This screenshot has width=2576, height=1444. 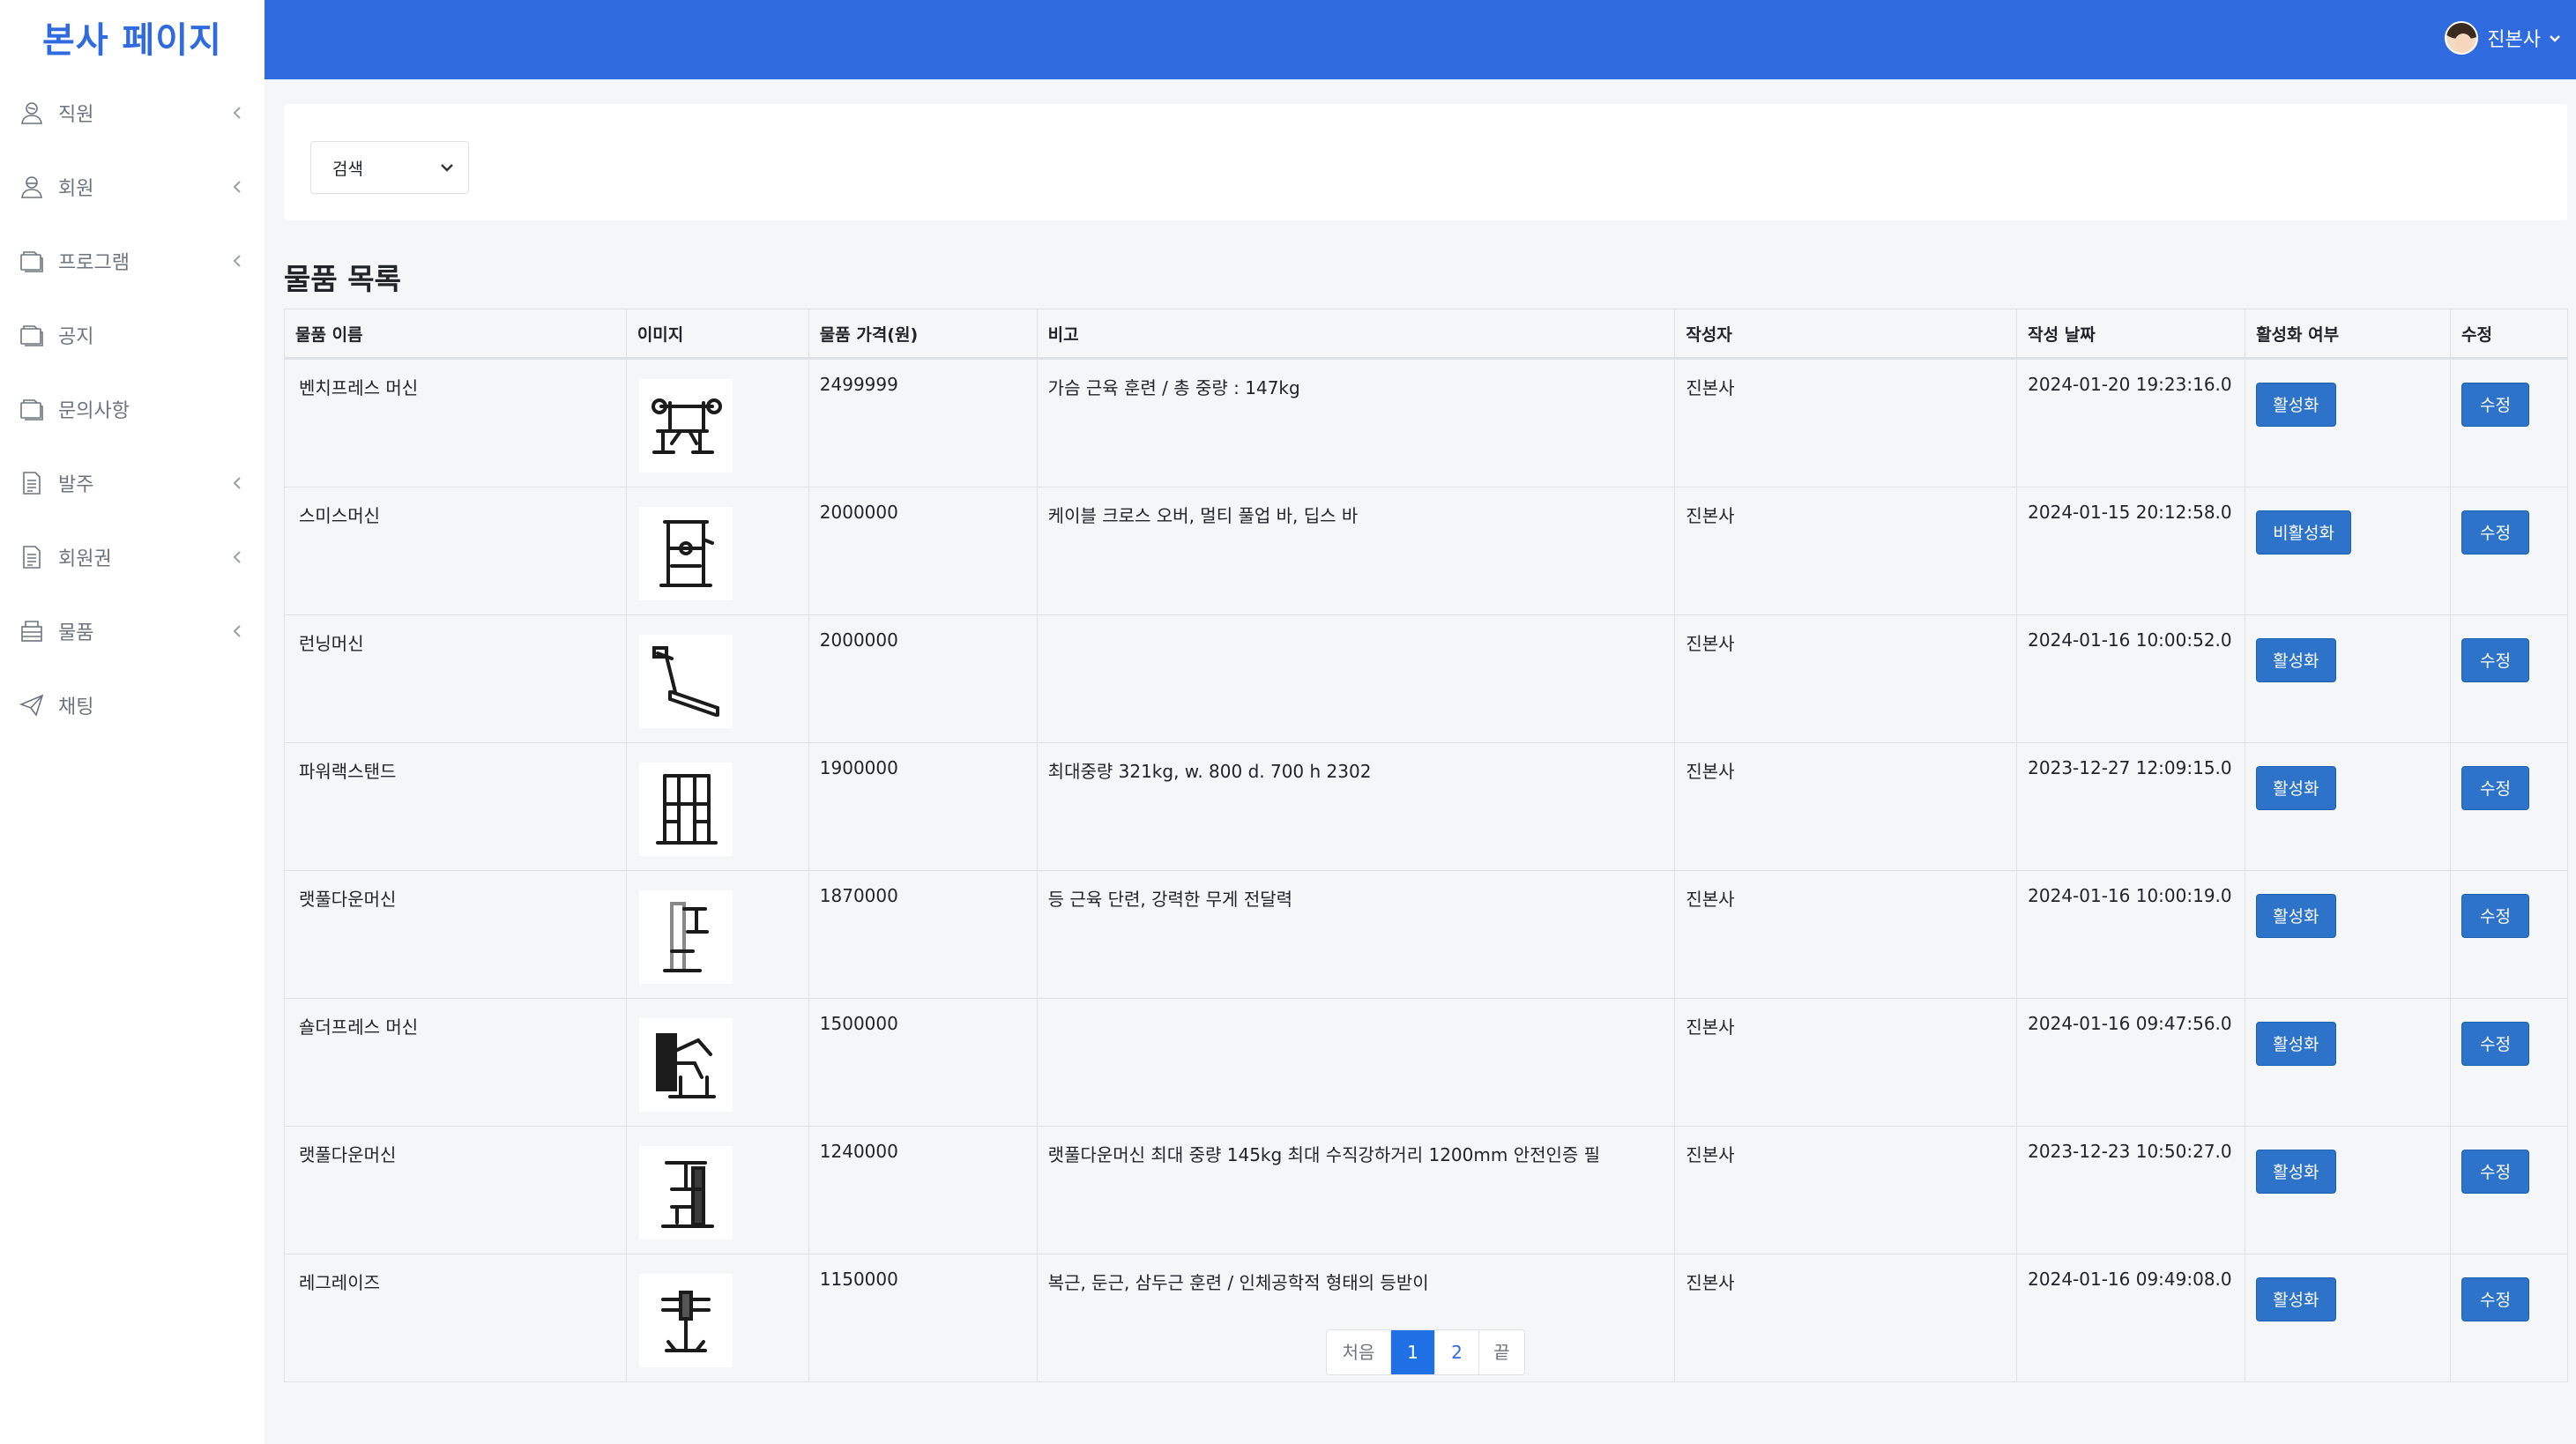 What do you see at coordinates (132, 113) in the screenshot?
I see `sidebar-item-staff: 직원` at bounding box center [132, 113].